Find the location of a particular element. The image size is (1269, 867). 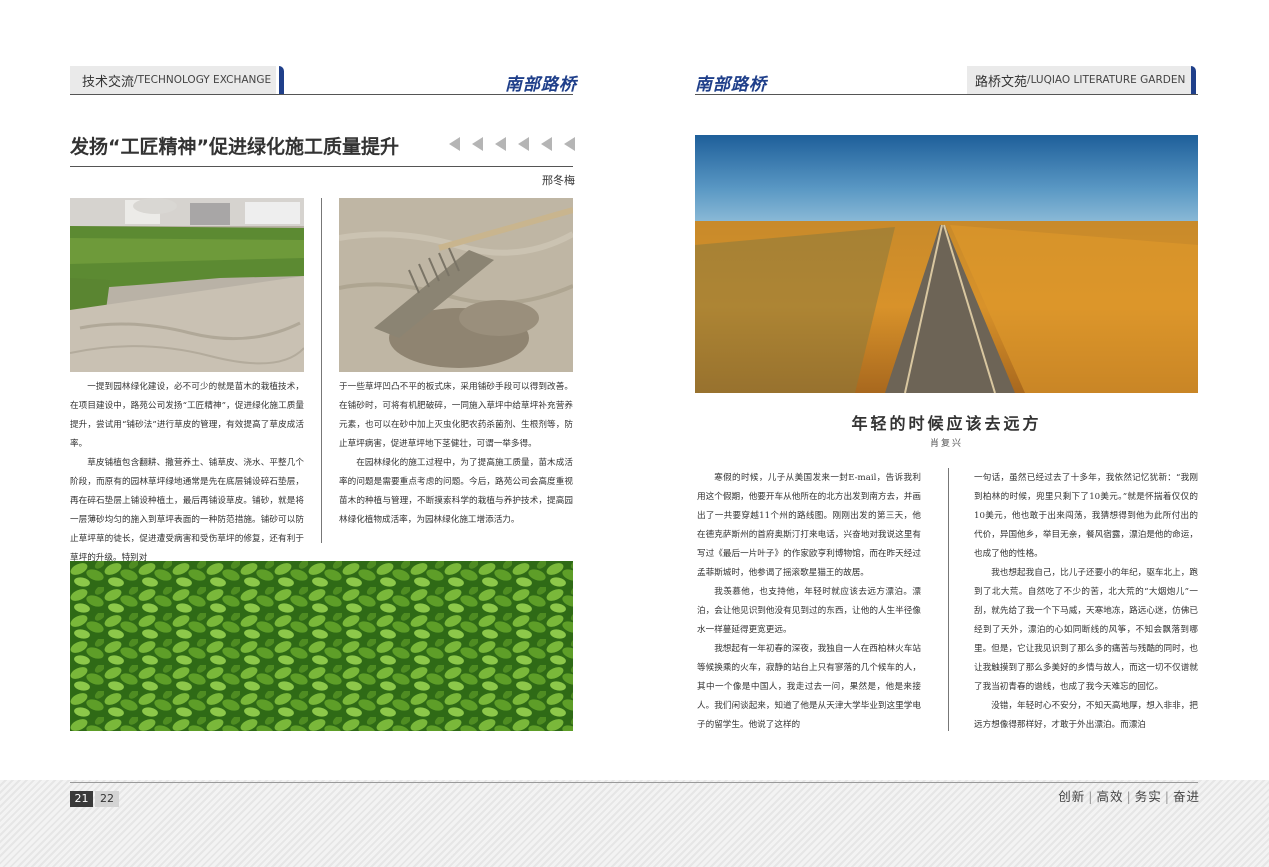

section-tab-left: 技术交流 / TECHNOLOGY EXCHANGE is located at coordinates (173, 80).